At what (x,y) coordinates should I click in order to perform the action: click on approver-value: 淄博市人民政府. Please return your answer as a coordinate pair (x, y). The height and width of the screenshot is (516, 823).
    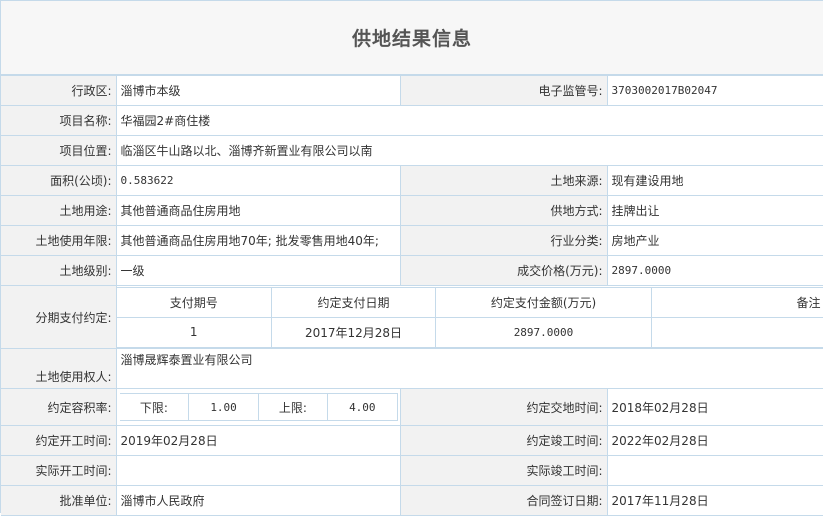
    Looking at the image, I should click on (258, 501).